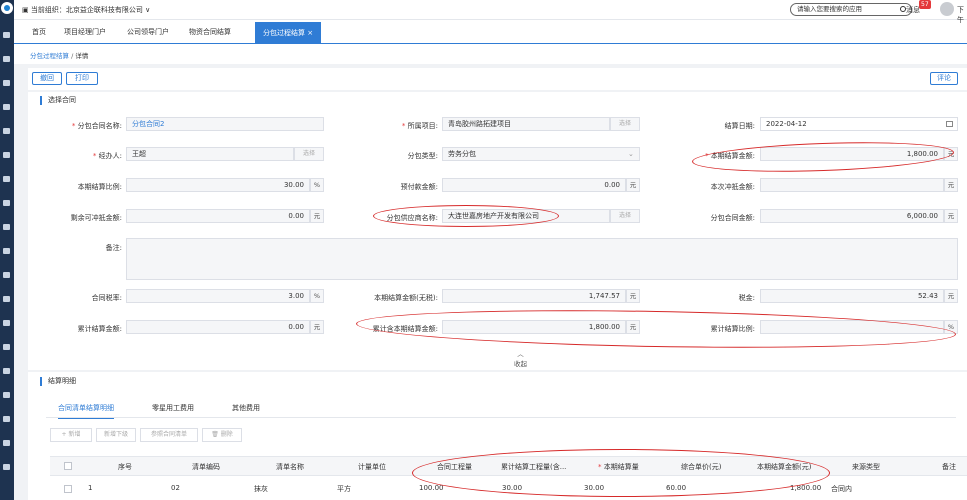 The image size is (967, 500). What do you see at coordinates (206, 467) in the screenshot?
I see `col-code: 清单编码` at bounding box center [206, 467].